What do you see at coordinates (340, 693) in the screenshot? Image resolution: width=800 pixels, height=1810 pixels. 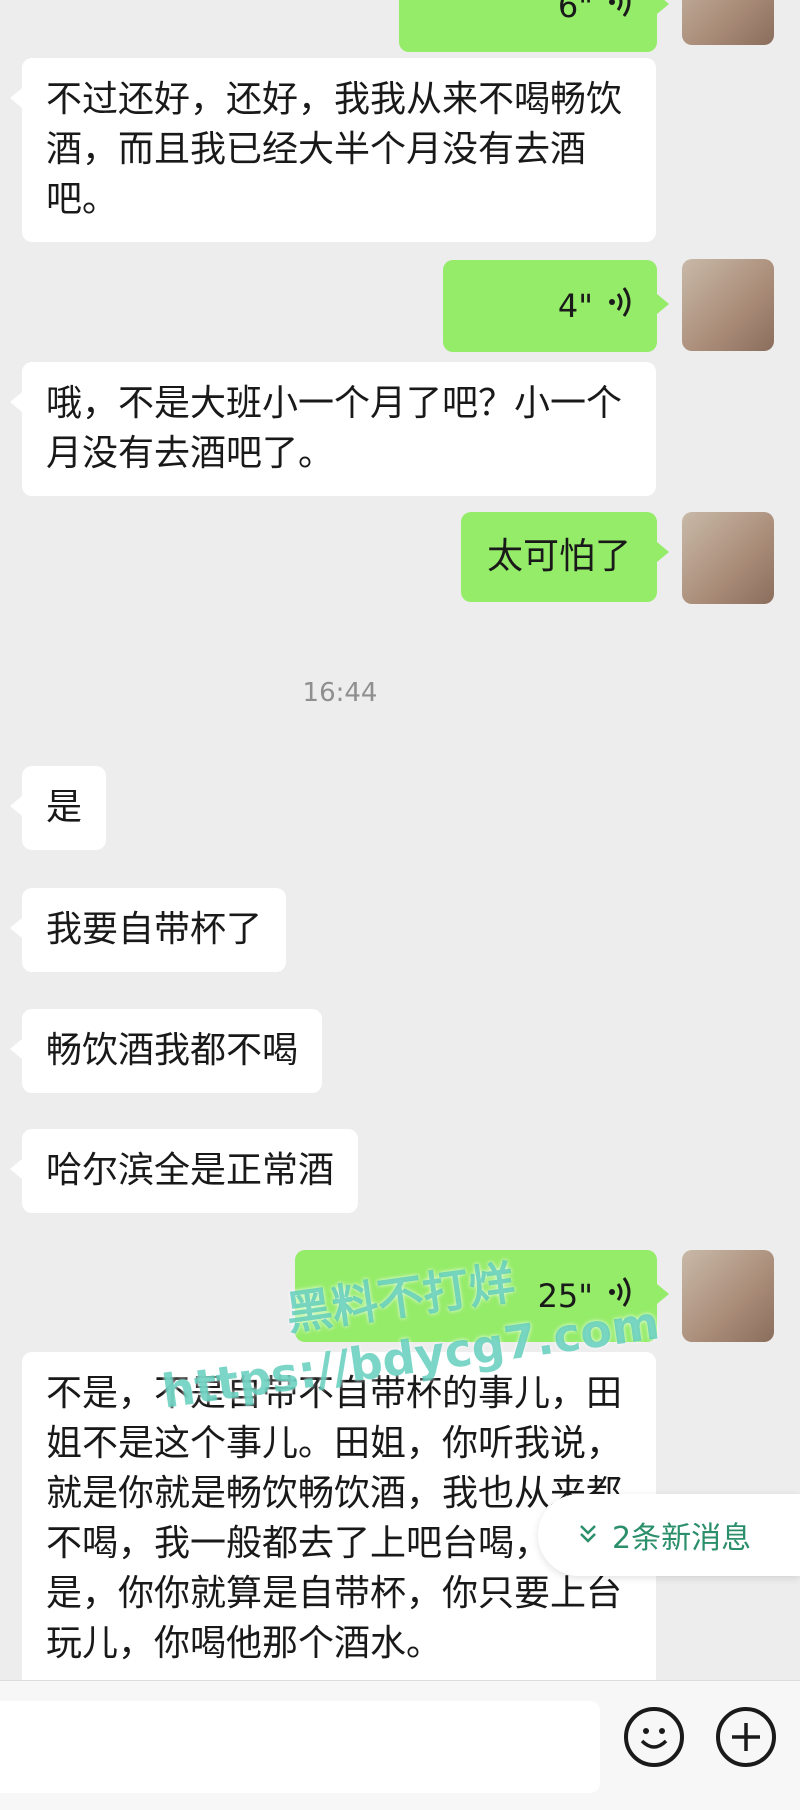 I see `timestamp: 16:44` at bounding box center [340, 693].